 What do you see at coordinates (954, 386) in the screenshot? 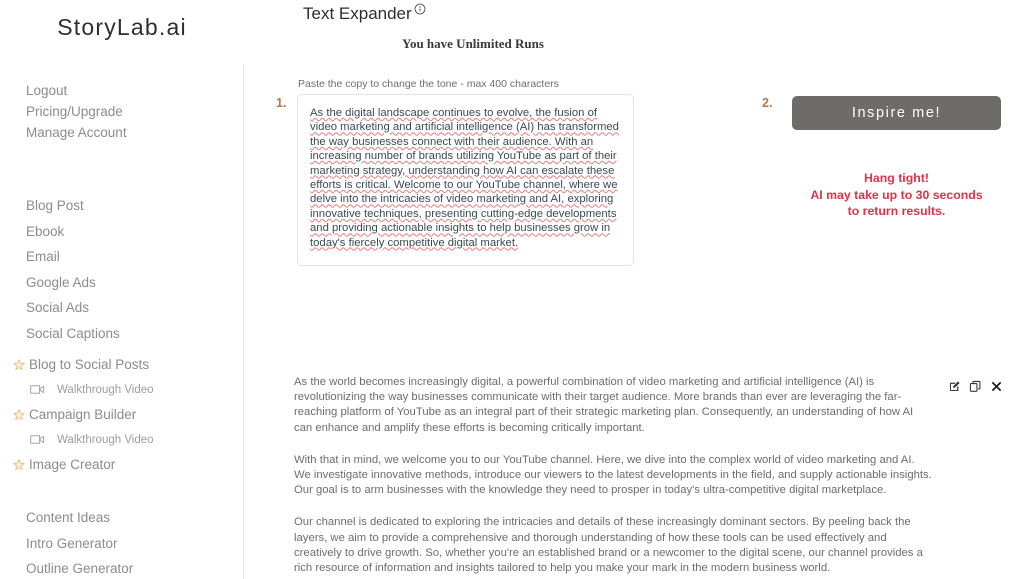
I see `edit-icon` at bounding box center [954, 386].